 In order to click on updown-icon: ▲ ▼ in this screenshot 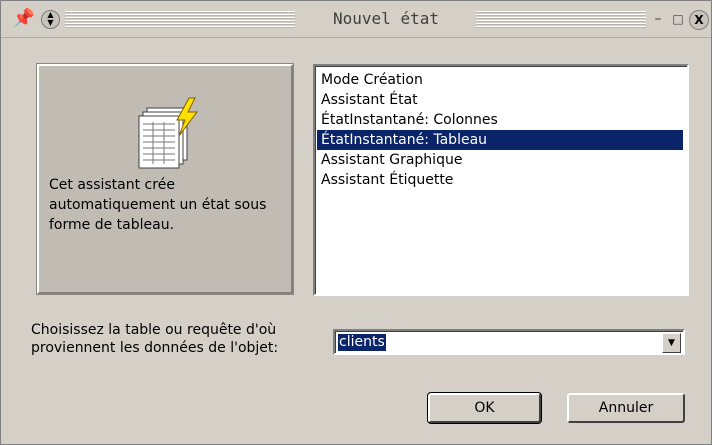, I will do `click(50, 19)`.